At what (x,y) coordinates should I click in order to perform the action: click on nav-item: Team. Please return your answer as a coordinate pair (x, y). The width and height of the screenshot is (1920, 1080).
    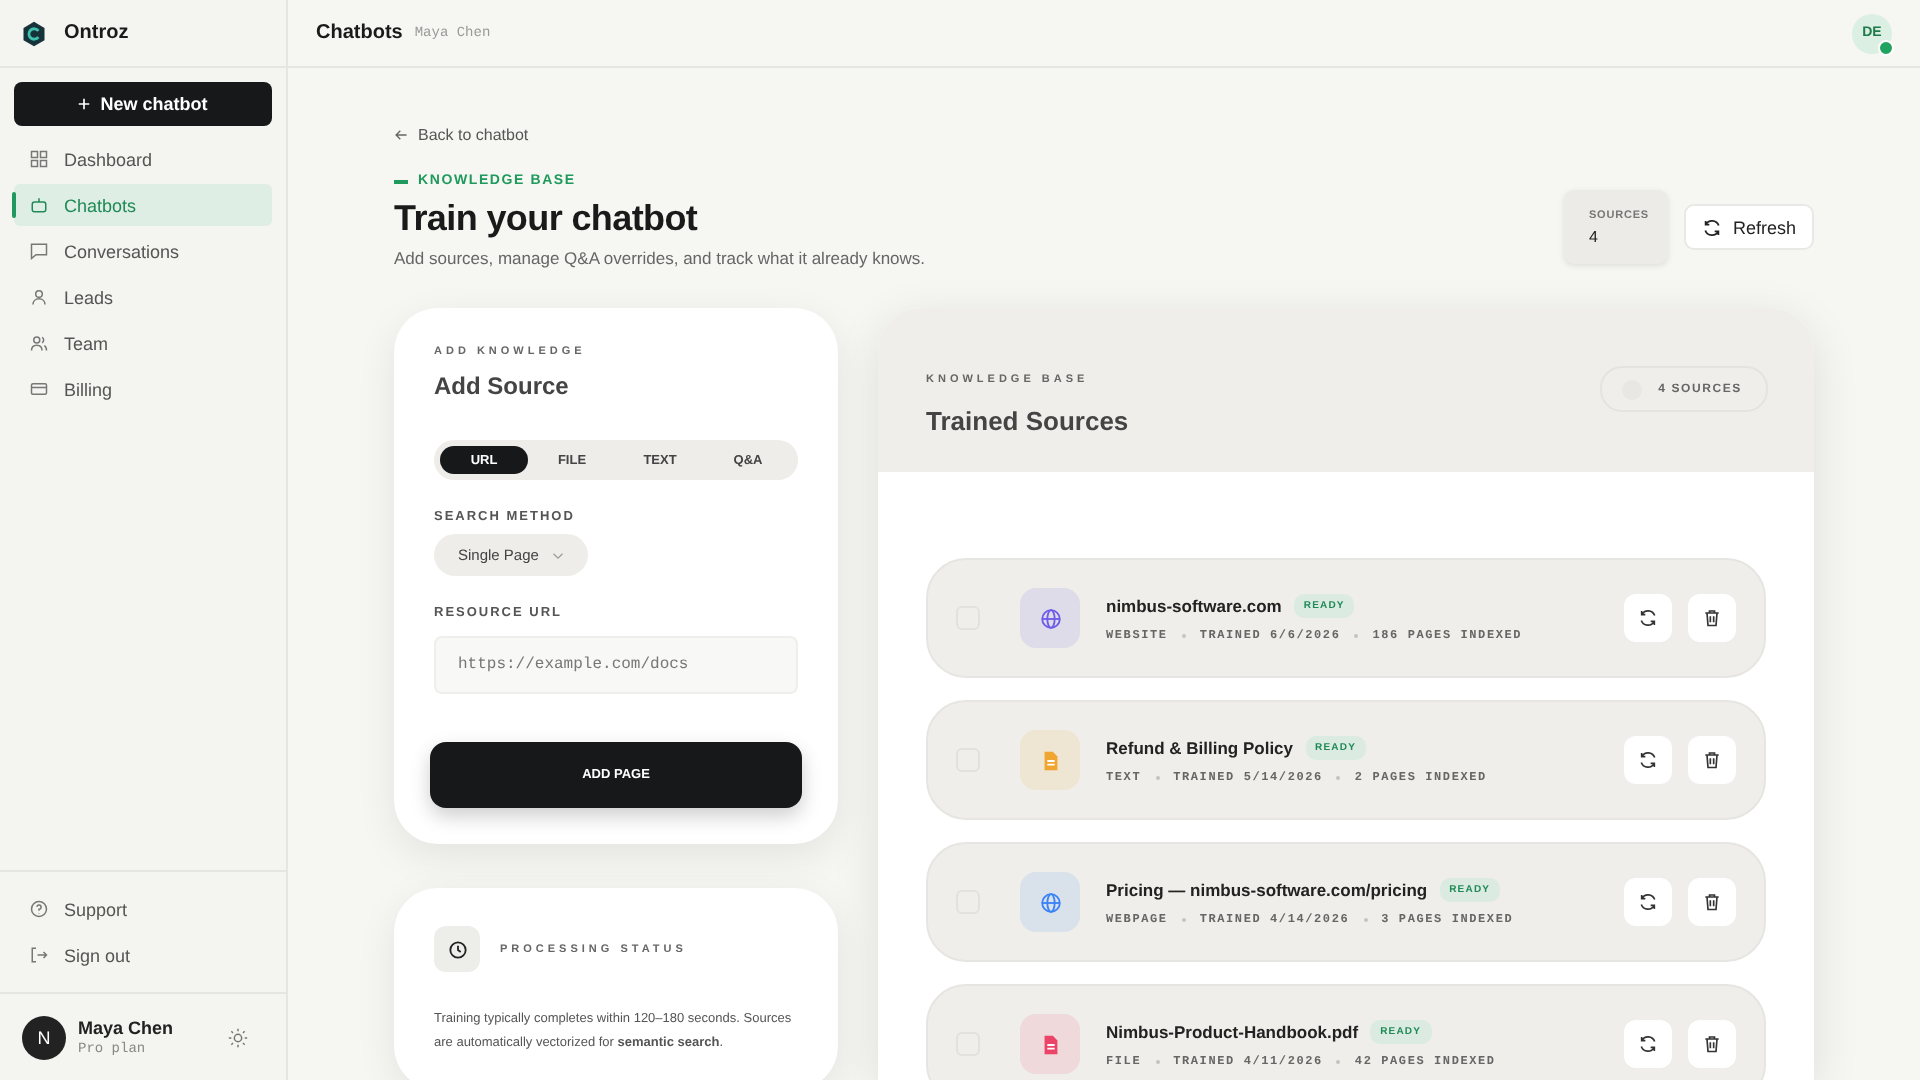
    Looking at the image, I should click on (143, 343).